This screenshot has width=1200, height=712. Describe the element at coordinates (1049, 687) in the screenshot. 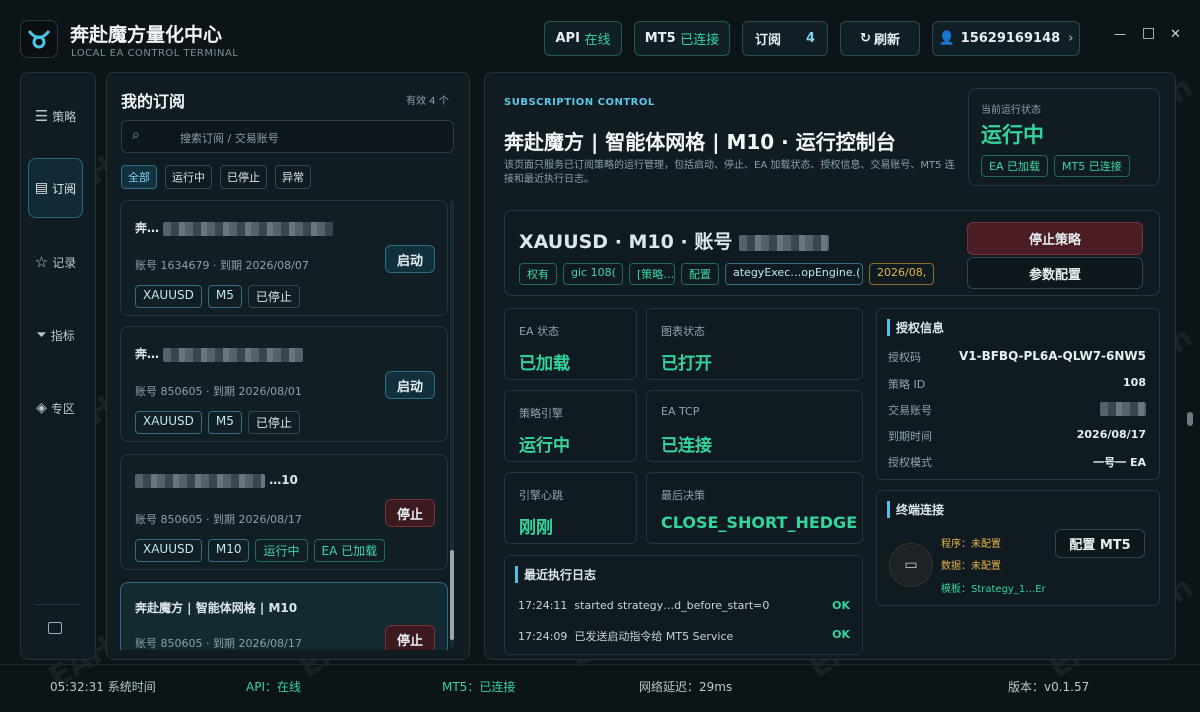

I see `status-version: 版本：v0.1.57` at that location.